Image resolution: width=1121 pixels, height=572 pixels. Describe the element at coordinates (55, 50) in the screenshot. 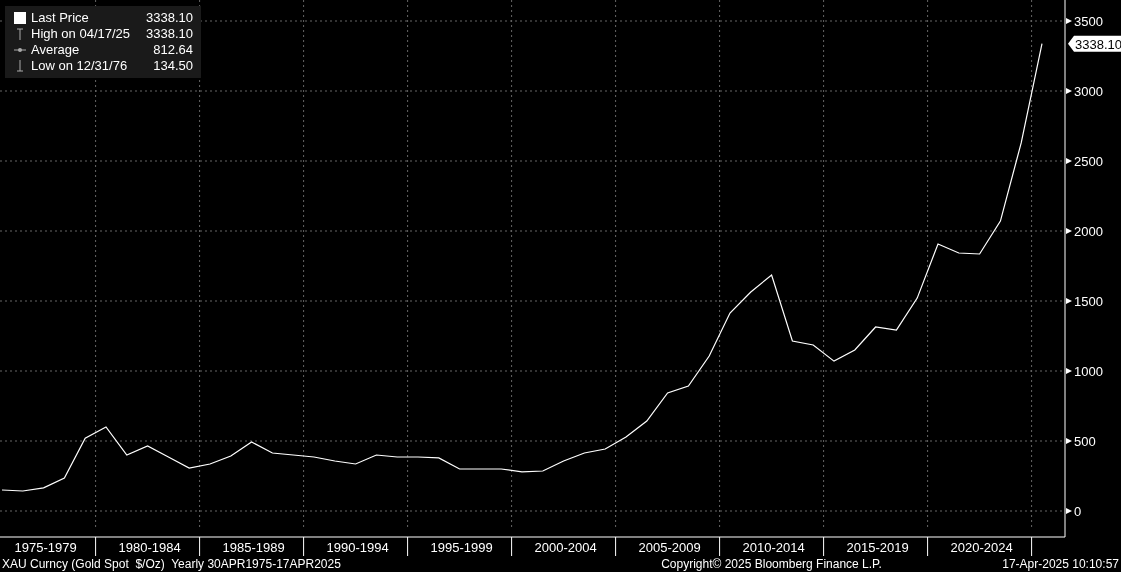

I see `legend-label: Average` at that location.